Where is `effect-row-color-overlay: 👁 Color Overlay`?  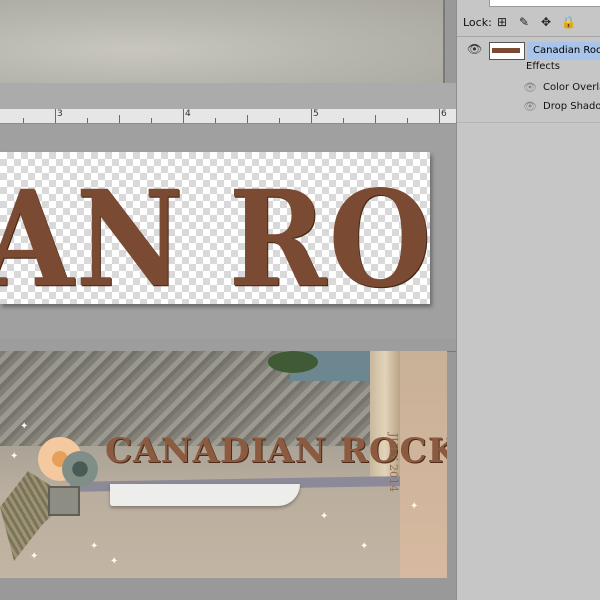
effect-row-color-overlay: 👁 Color Overlay is located at coordinates (528, 88).